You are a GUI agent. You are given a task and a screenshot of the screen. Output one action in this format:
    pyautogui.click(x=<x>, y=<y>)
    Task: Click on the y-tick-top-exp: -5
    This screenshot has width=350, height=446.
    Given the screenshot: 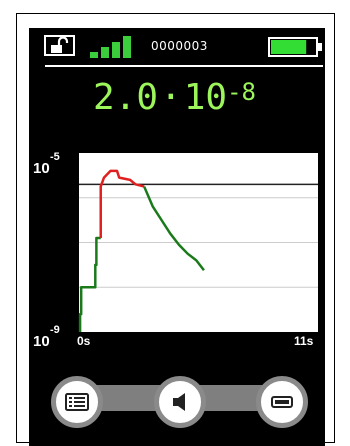 What is the action you would take?
    pyautogui.click(x=55, y=157)
    